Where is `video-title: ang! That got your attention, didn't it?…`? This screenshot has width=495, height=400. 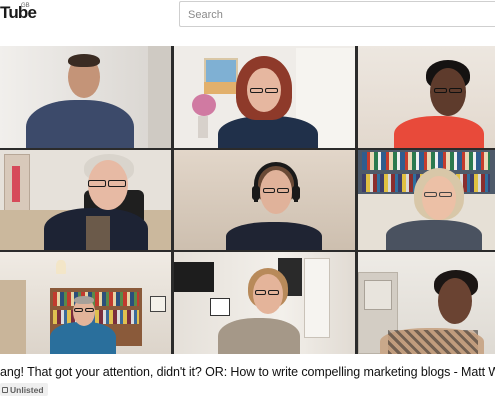 video-title: ang! That got your attention, didn't it?… is located at coordinates (247, 372).